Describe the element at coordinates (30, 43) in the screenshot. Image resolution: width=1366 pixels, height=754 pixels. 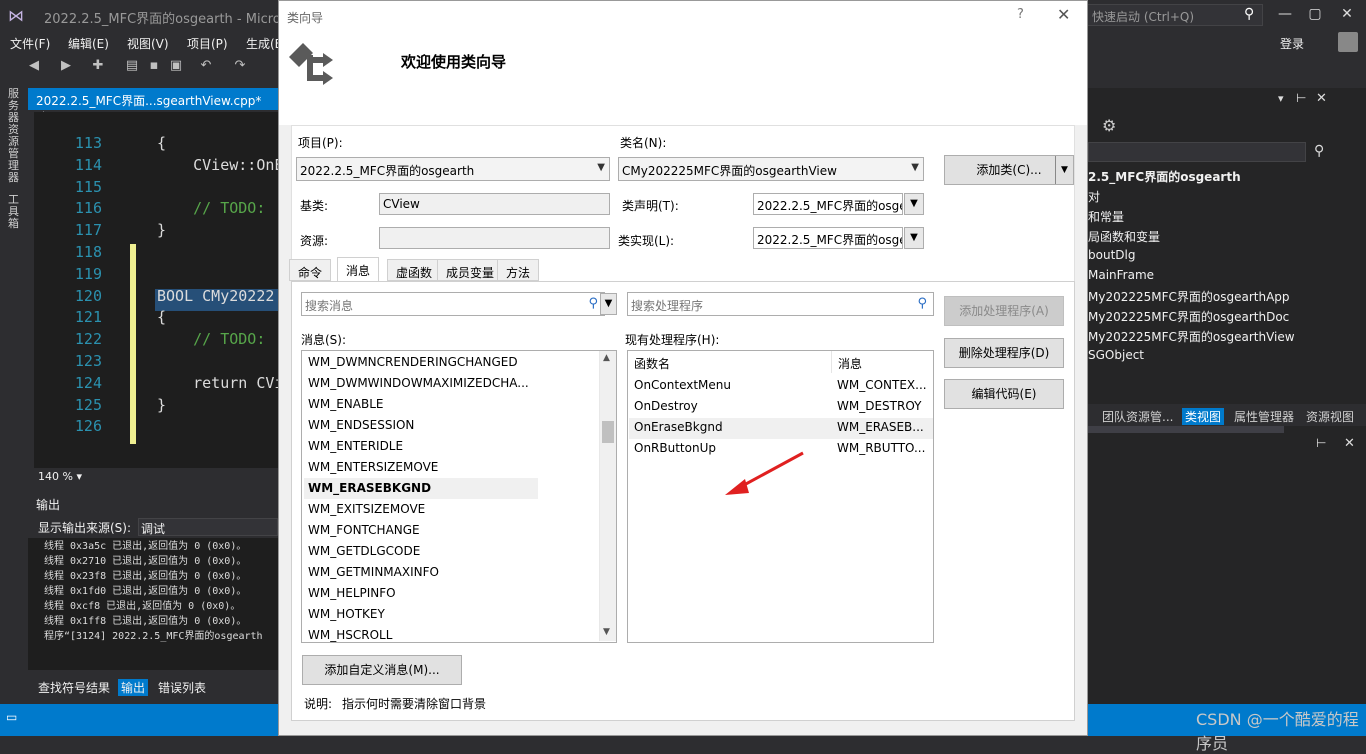
I see `menu-file: 文件(F)` at that location.